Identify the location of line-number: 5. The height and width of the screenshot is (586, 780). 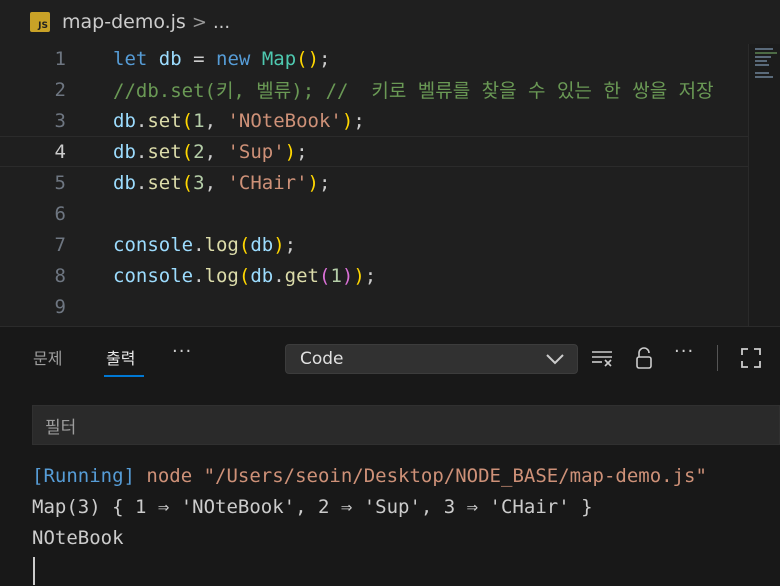
(60, 182).